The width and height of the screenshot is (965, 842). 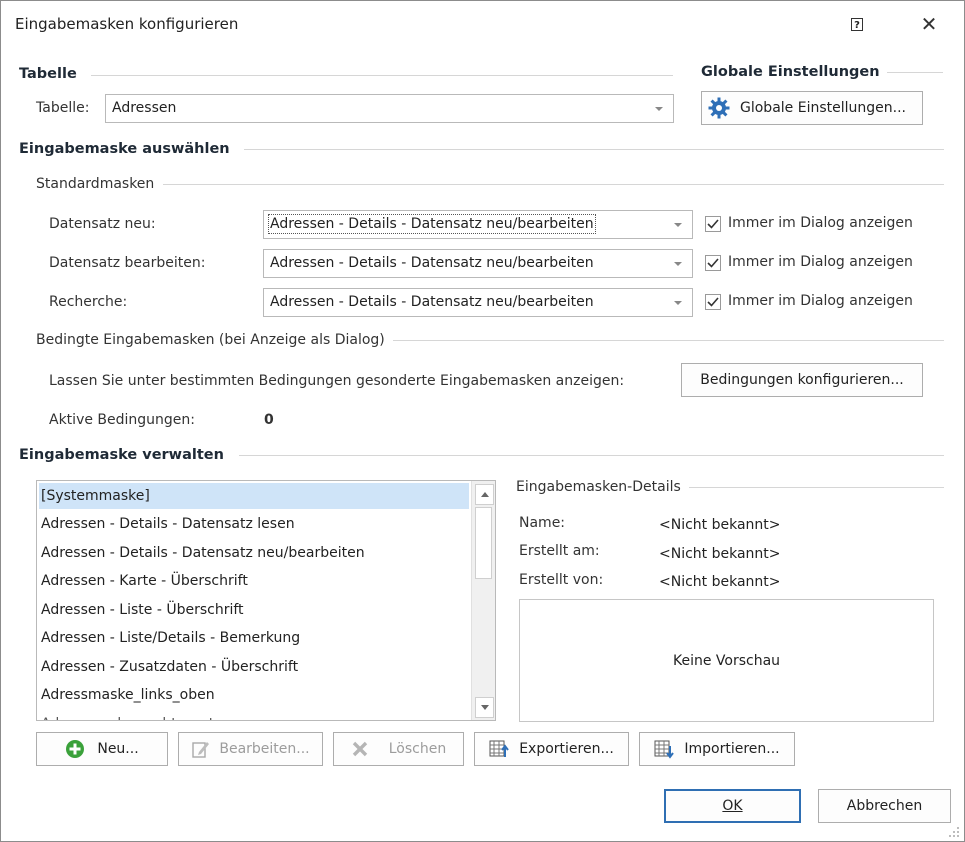 I want to click on checkbox-recherche, so click(x=713, y=302).